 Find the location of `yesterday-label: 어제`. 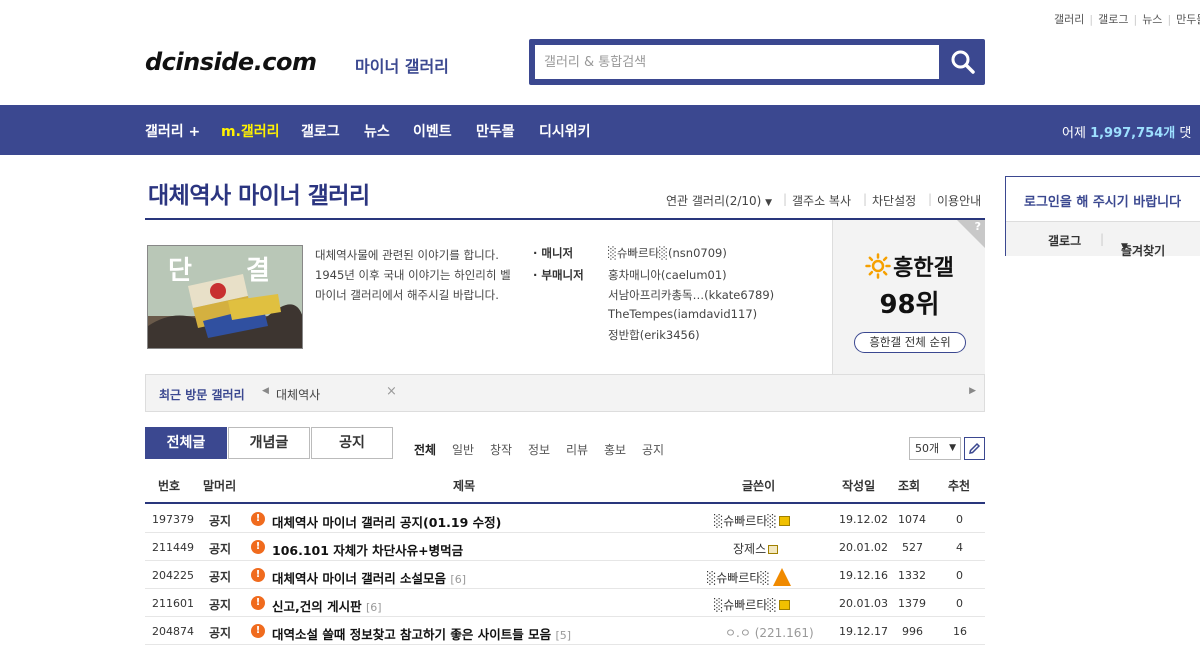

yesterday-label: 어제 is located at coordinates (1074, 133).